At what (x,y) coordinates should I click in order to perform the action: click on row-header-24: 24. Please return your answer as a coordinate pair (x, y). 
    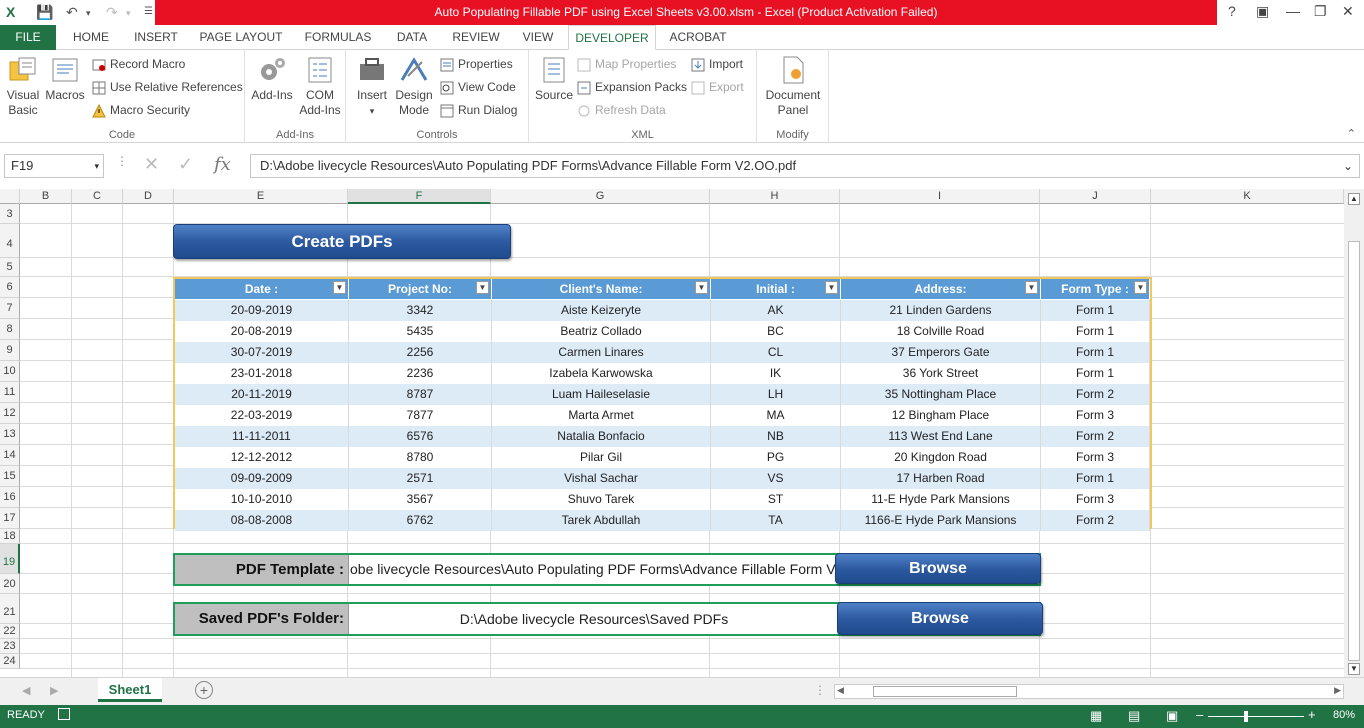
    Looking at the image, I should click on (10, 661).